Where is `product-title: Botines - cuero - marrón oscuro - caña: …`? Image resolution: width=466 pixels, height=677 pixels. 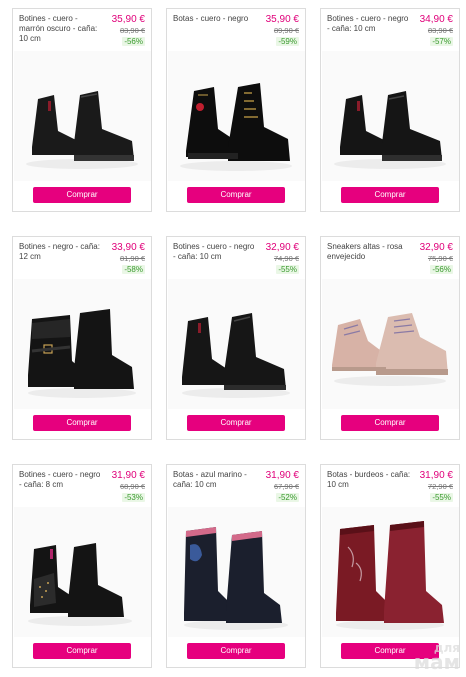
product-title: Botines - cuero - marrón oscuro - caña: … is located at coordinates (61, 29).